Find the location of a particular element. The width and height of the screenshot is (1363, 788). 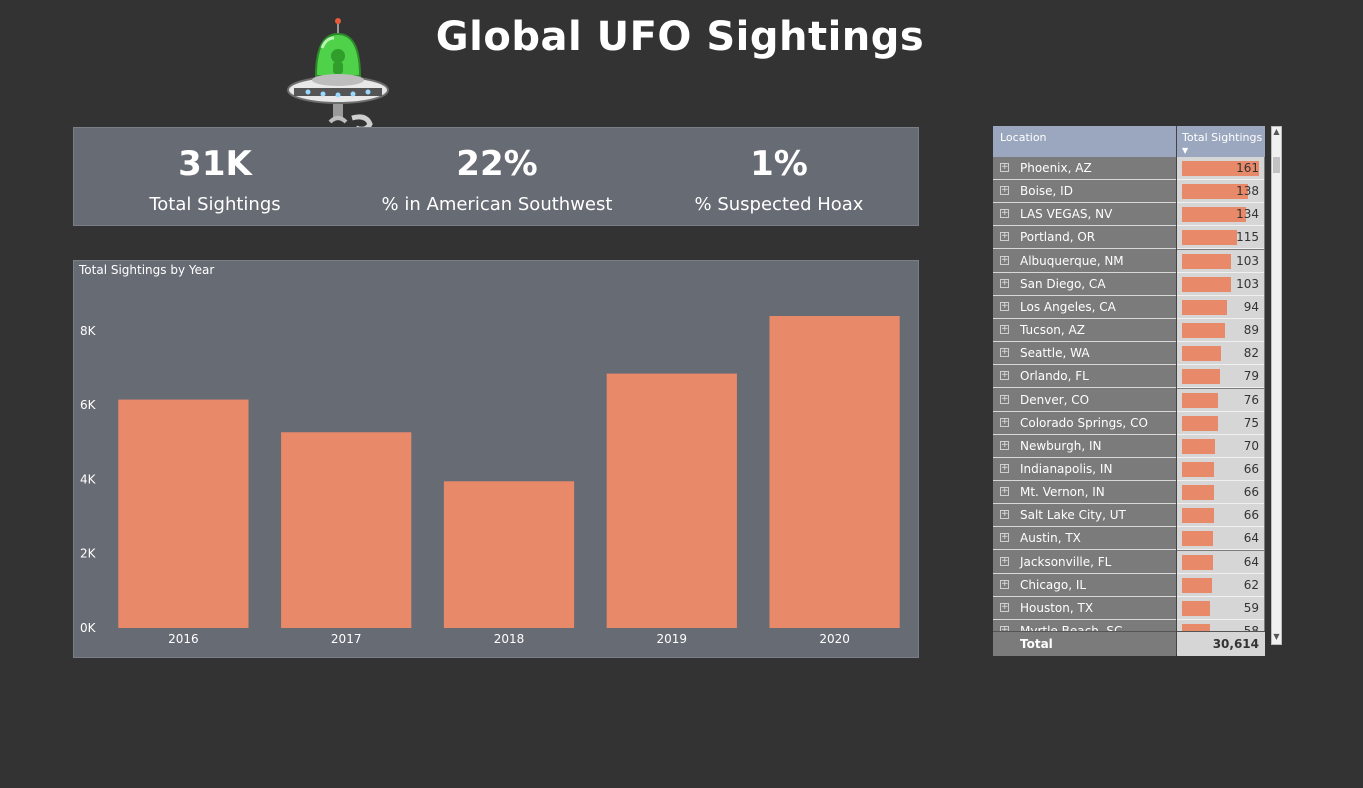

table-row: + Seattle, WA 82 is located at coordinates (1129, 354).